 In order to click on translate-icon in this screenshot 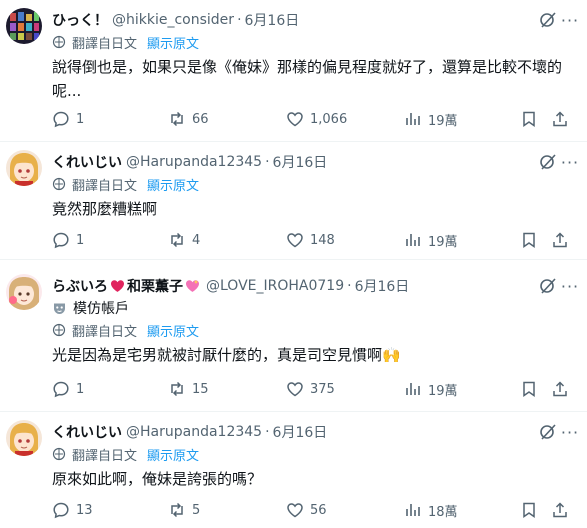, I will do `click(59, 184)`.